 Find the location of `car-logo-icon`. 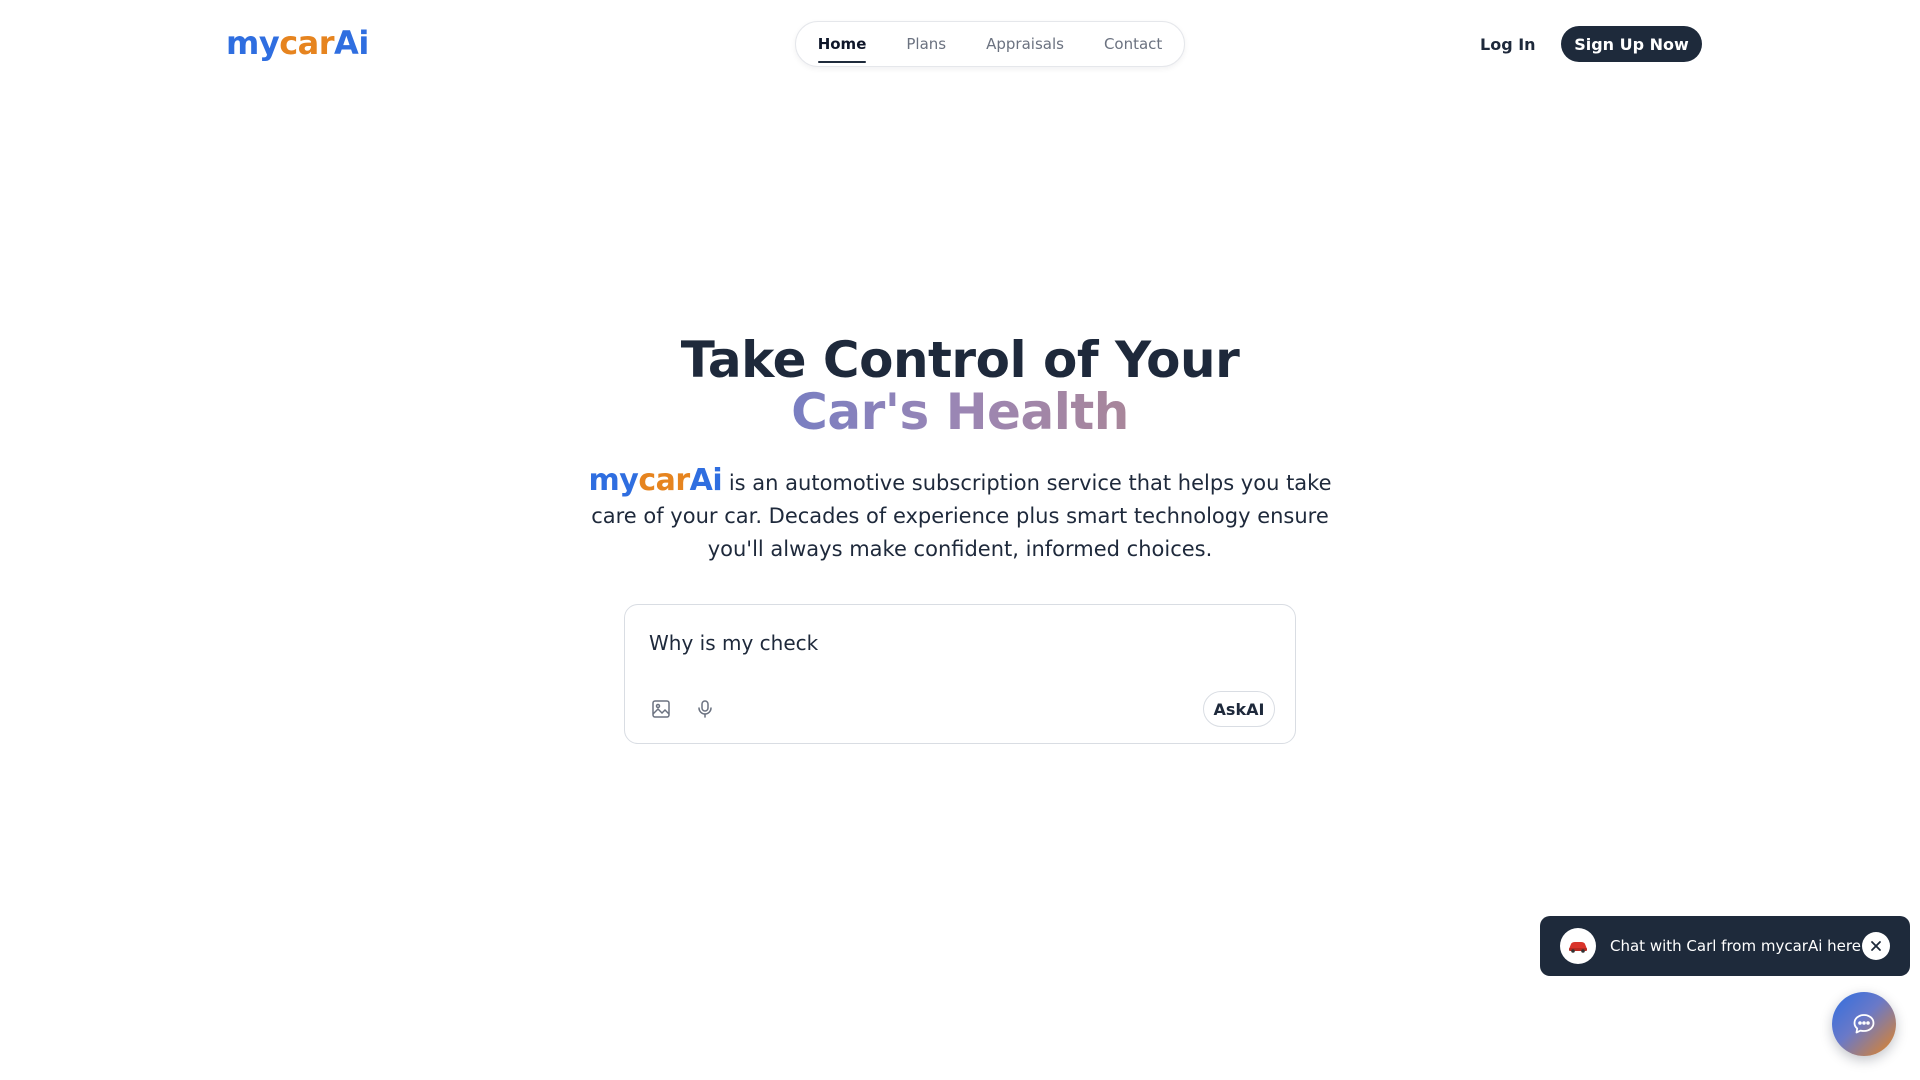

car-logo-icon is located at coordinates (1578, 946).